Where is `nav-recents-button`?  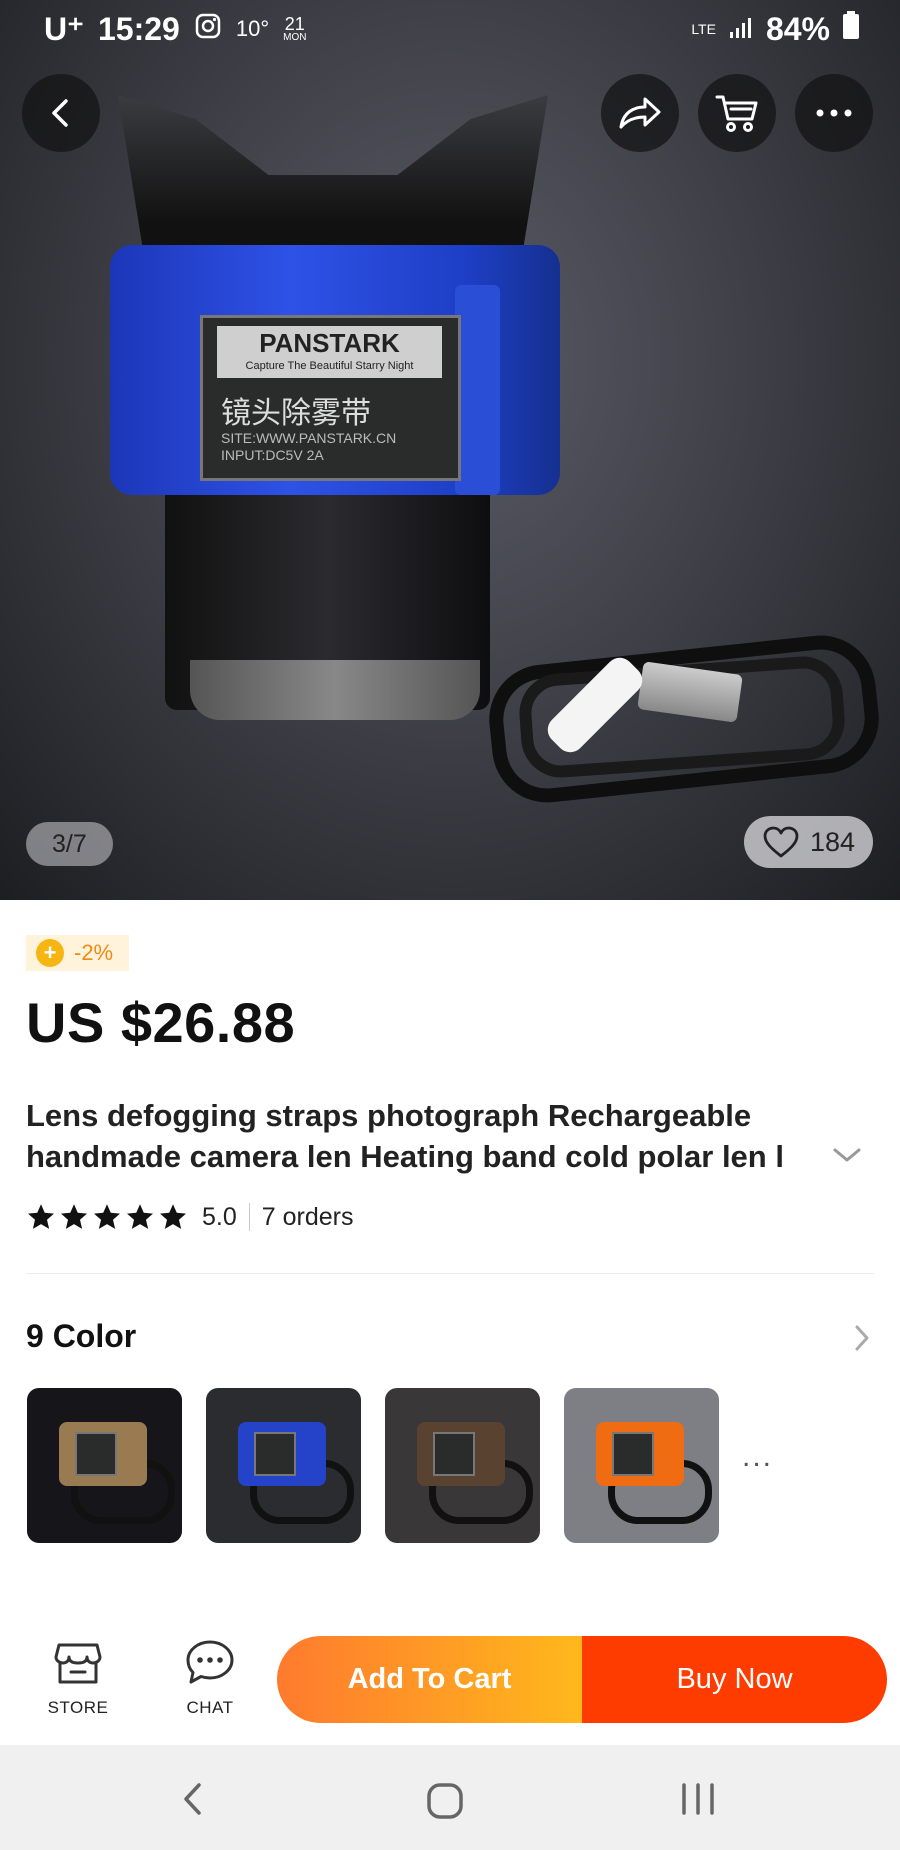 nav-recents-button is located at coordinates (698, 1801).